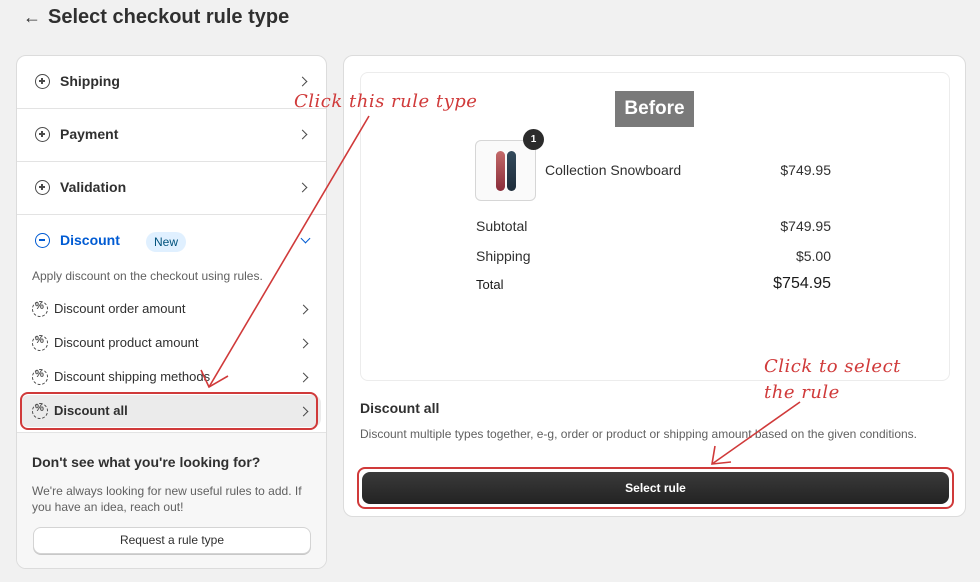 This screenshot has width=980, height=582. I want to click on rule-type-label: Shipping, so click(90, 81).